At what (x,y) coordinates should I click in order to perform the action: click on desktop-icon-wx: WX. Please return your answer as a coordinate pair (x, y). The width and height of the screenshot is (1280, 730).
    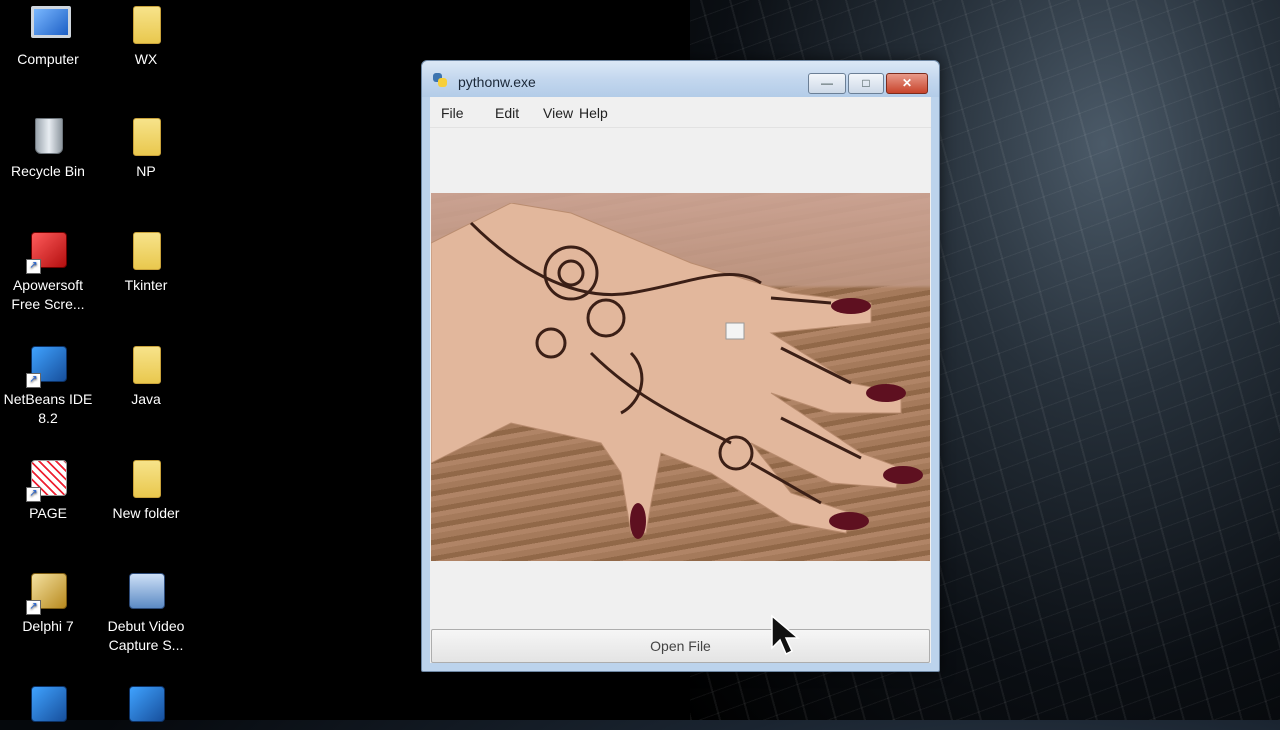
    Looking at the image, I should click on (146, 37).